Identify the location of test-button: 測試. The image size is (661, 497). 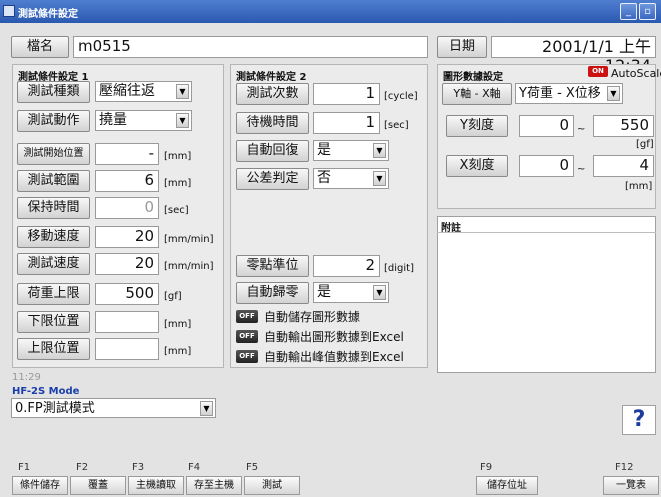
(272, 485).